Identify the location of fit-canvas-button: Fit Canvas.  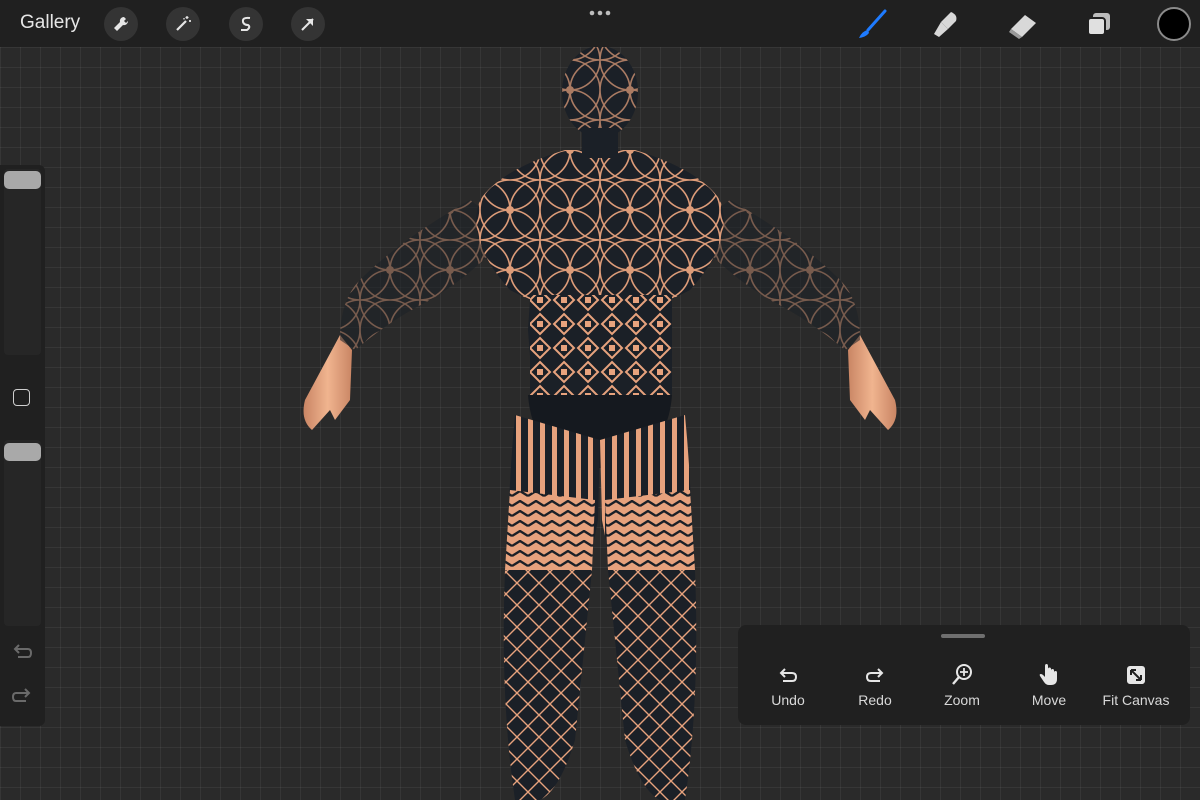
(1136, 685).